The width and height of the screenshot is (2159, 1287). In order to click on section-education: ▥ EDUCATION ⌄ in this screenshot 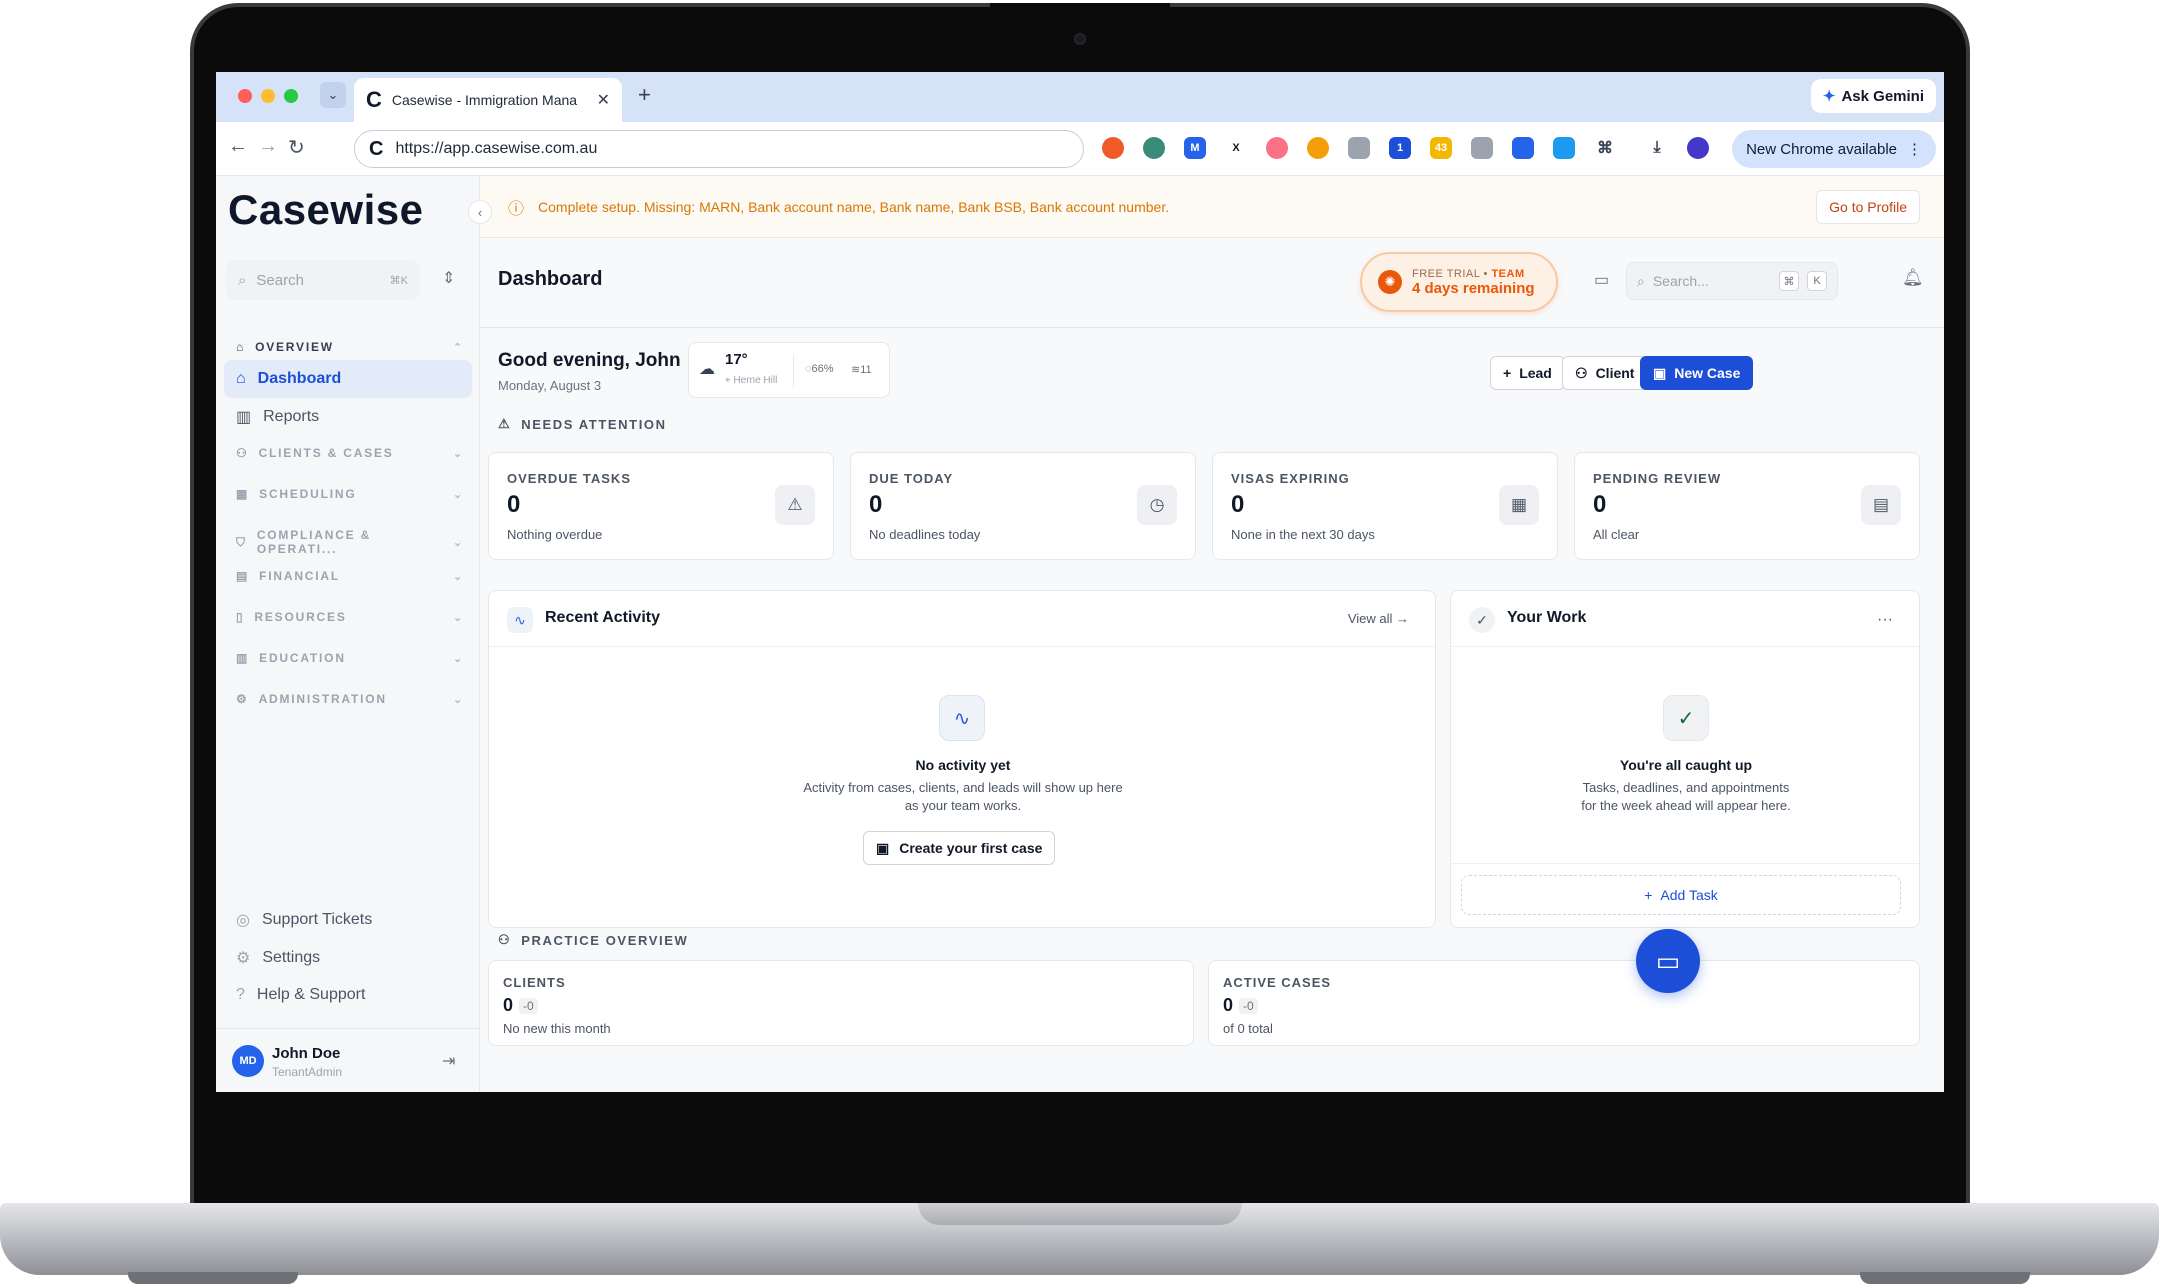, I will do `click(350, 658)`.